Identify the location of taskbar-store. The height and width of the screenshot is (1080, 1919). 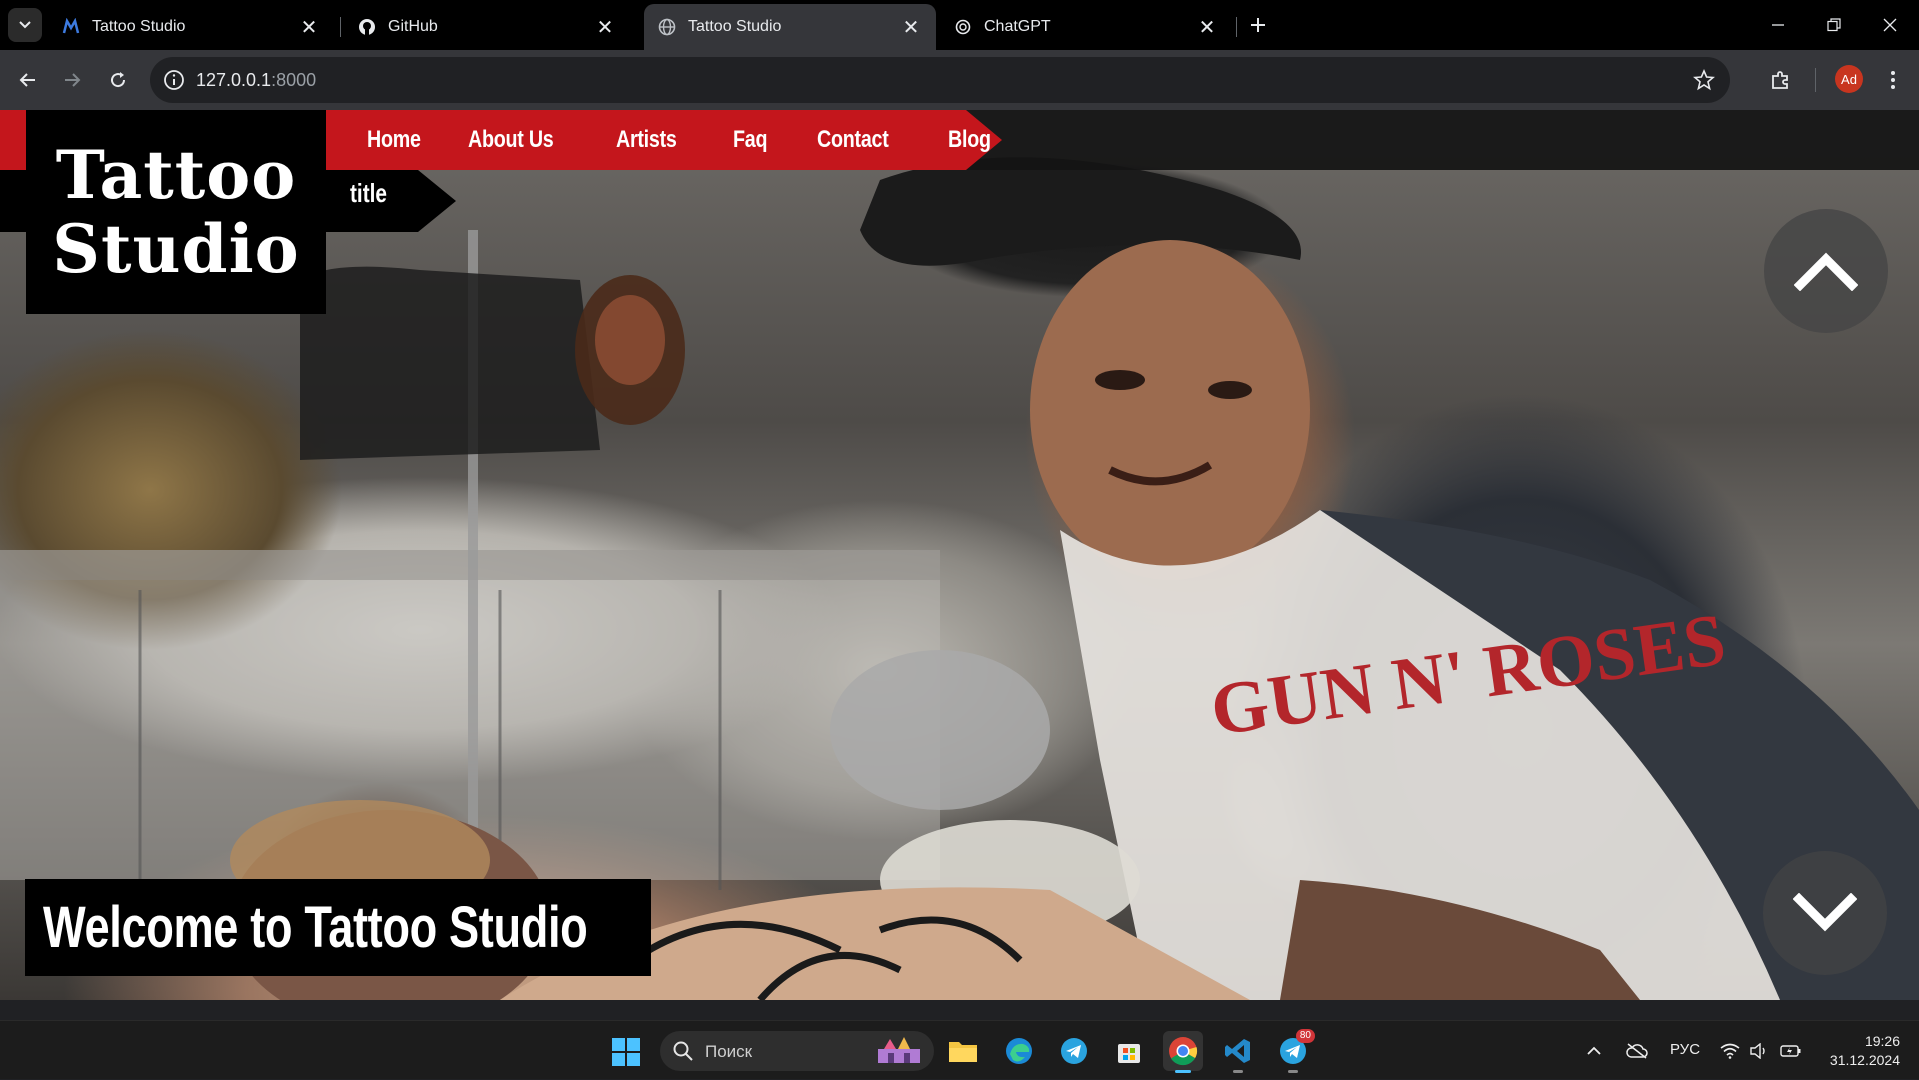
(1129, 1051).